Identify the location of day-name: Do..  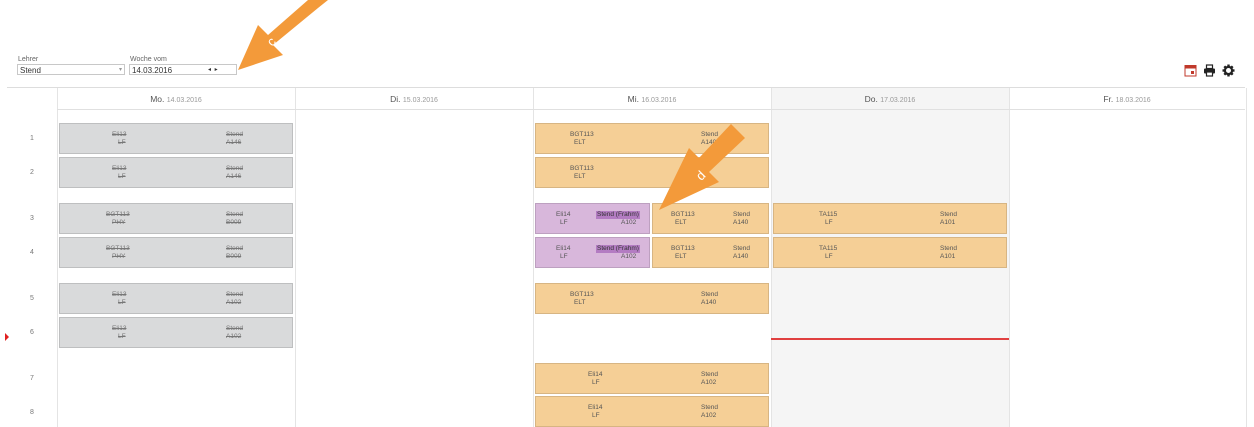
(871, 99).